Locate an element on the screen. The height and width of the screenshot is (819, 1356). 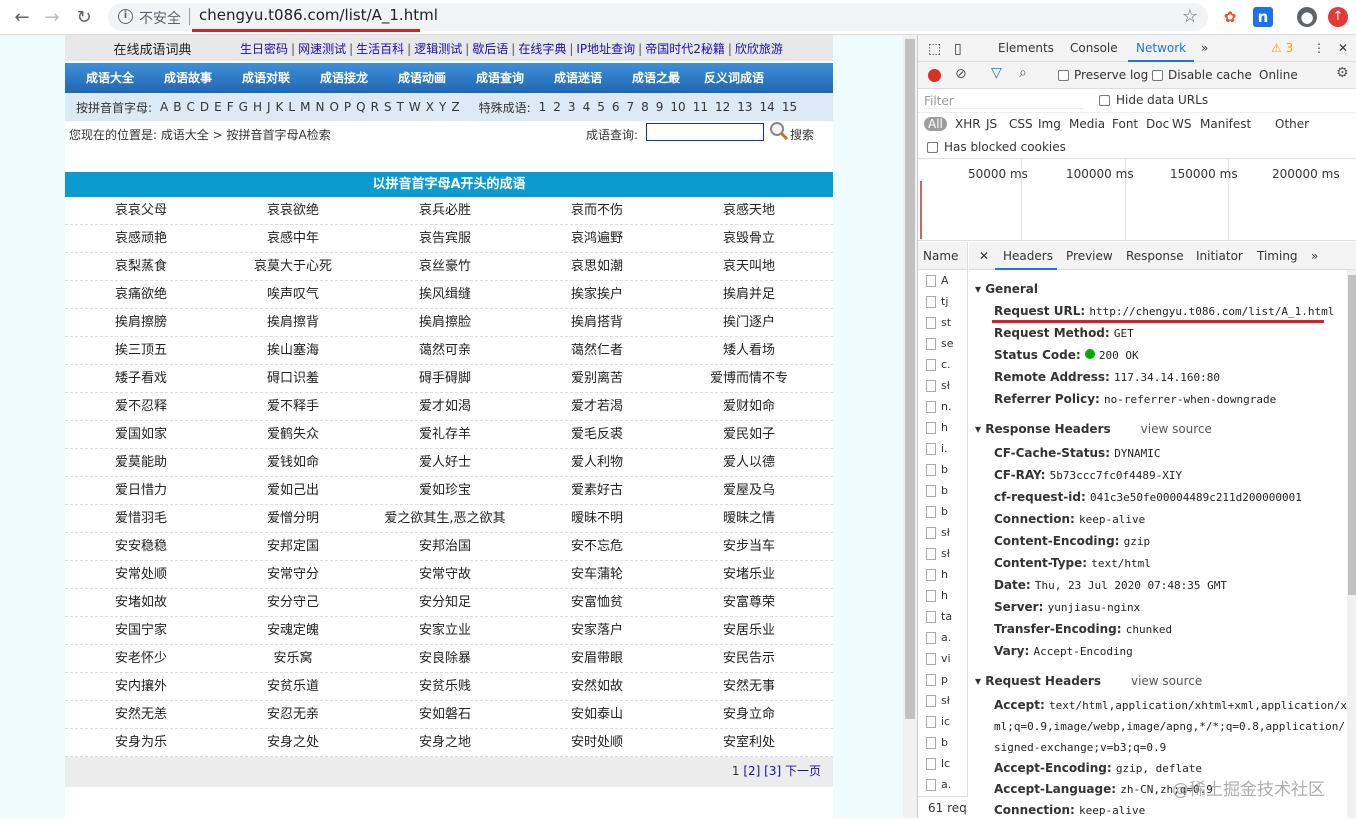
idiom-link: 挨三顶五 is located at coordinates (141, 350).